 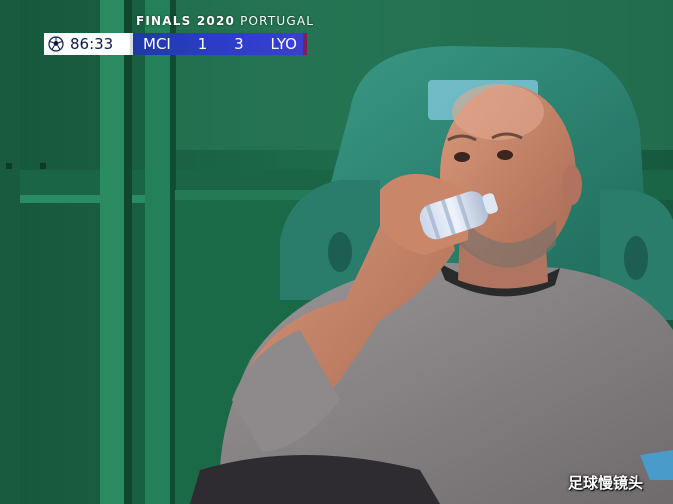 I want to click on competition-stage: FINALS 2020, so click(x=186, y=21).